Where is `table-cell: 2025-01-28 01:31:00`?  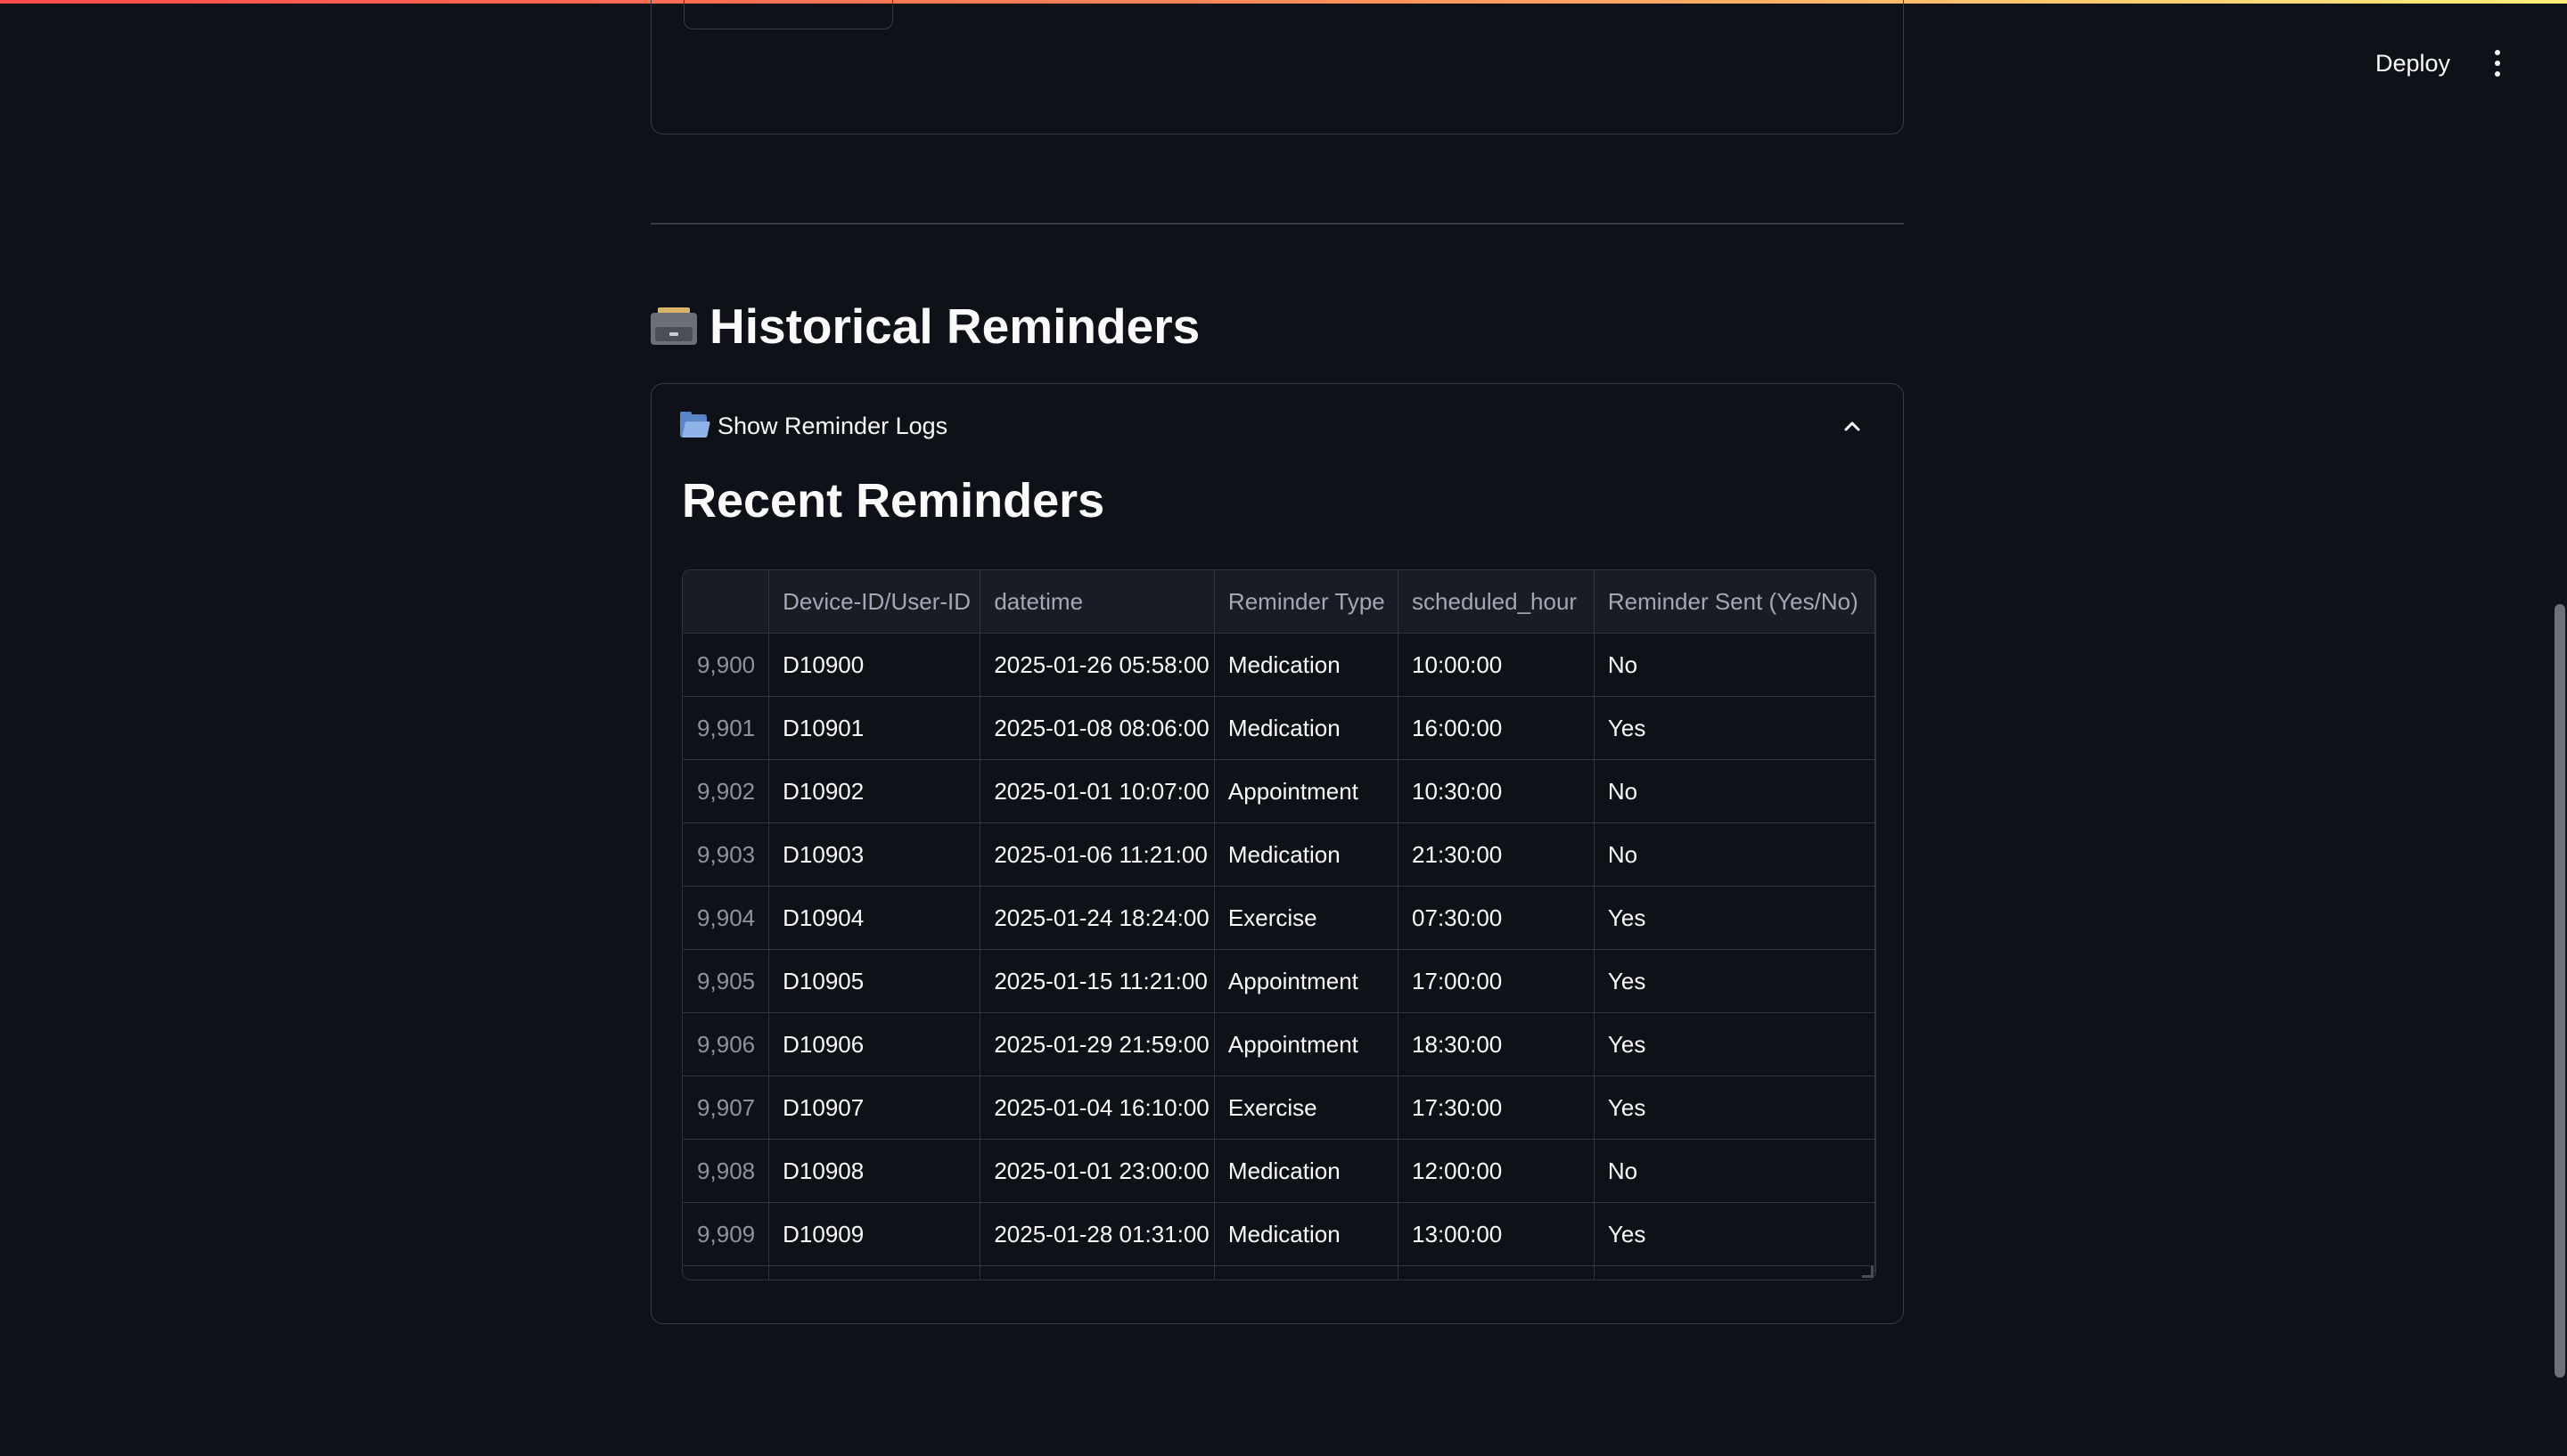 table-cell: 2025-01-28 01:31:00 is located at coordinates (1097, 1234).